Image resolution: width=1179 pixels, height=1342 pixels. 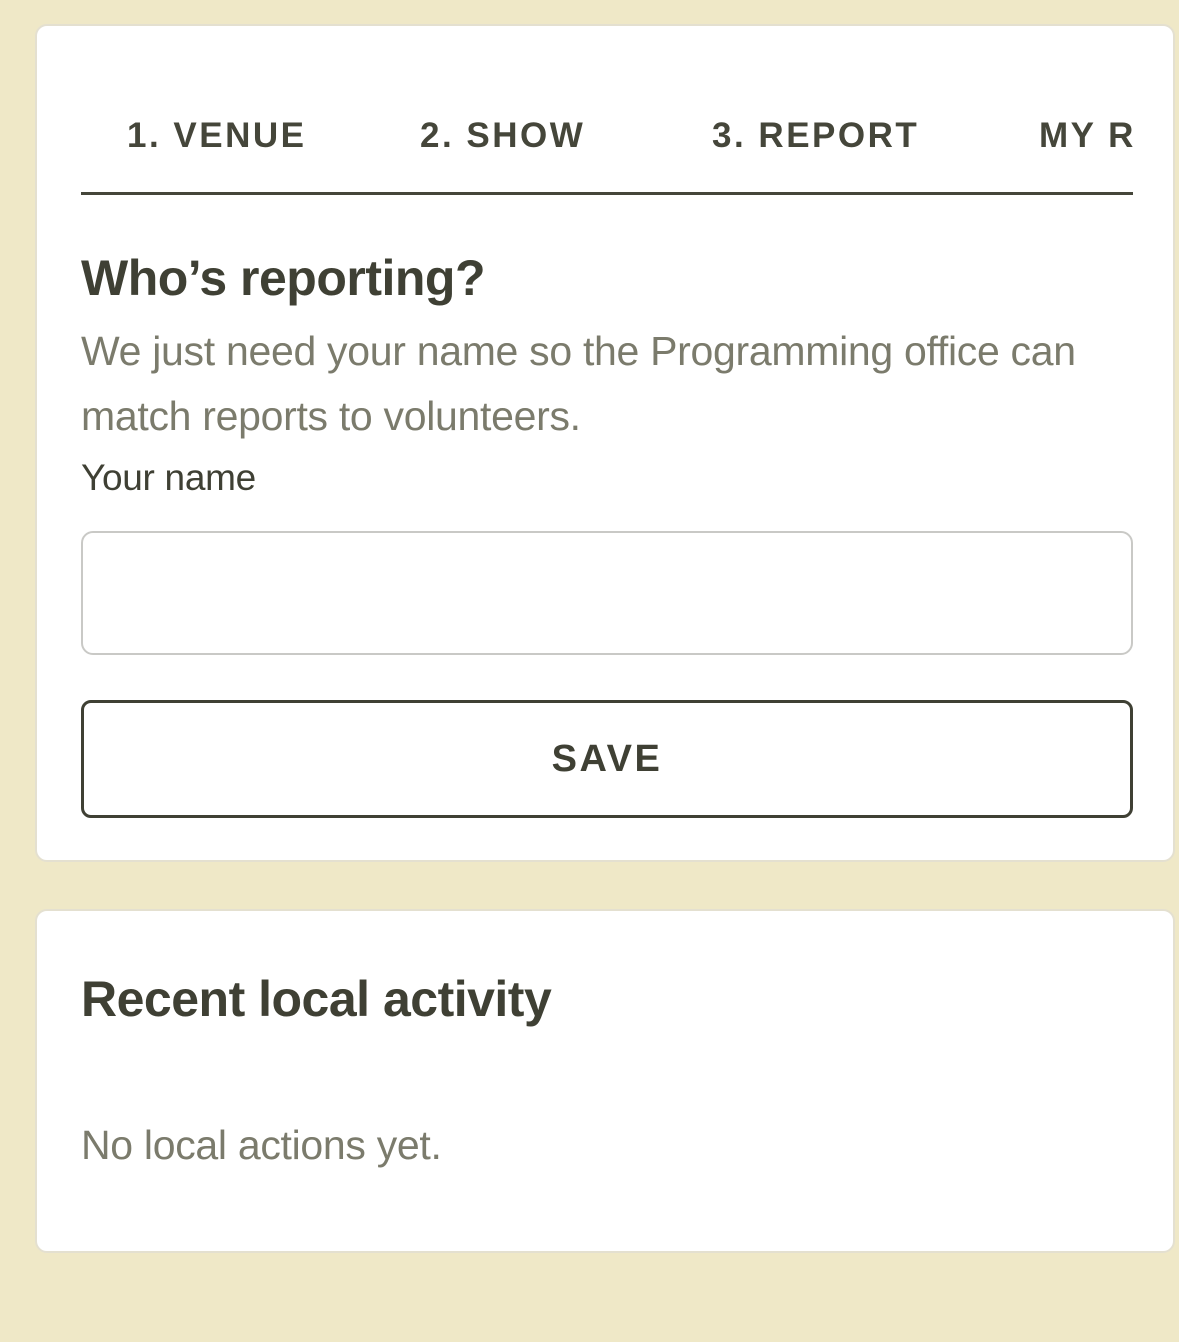 What do you see at coordinates (502, 136) in the screenshot?
I see `tab-show: 2. SHOW` at bounding box center [502, 136].